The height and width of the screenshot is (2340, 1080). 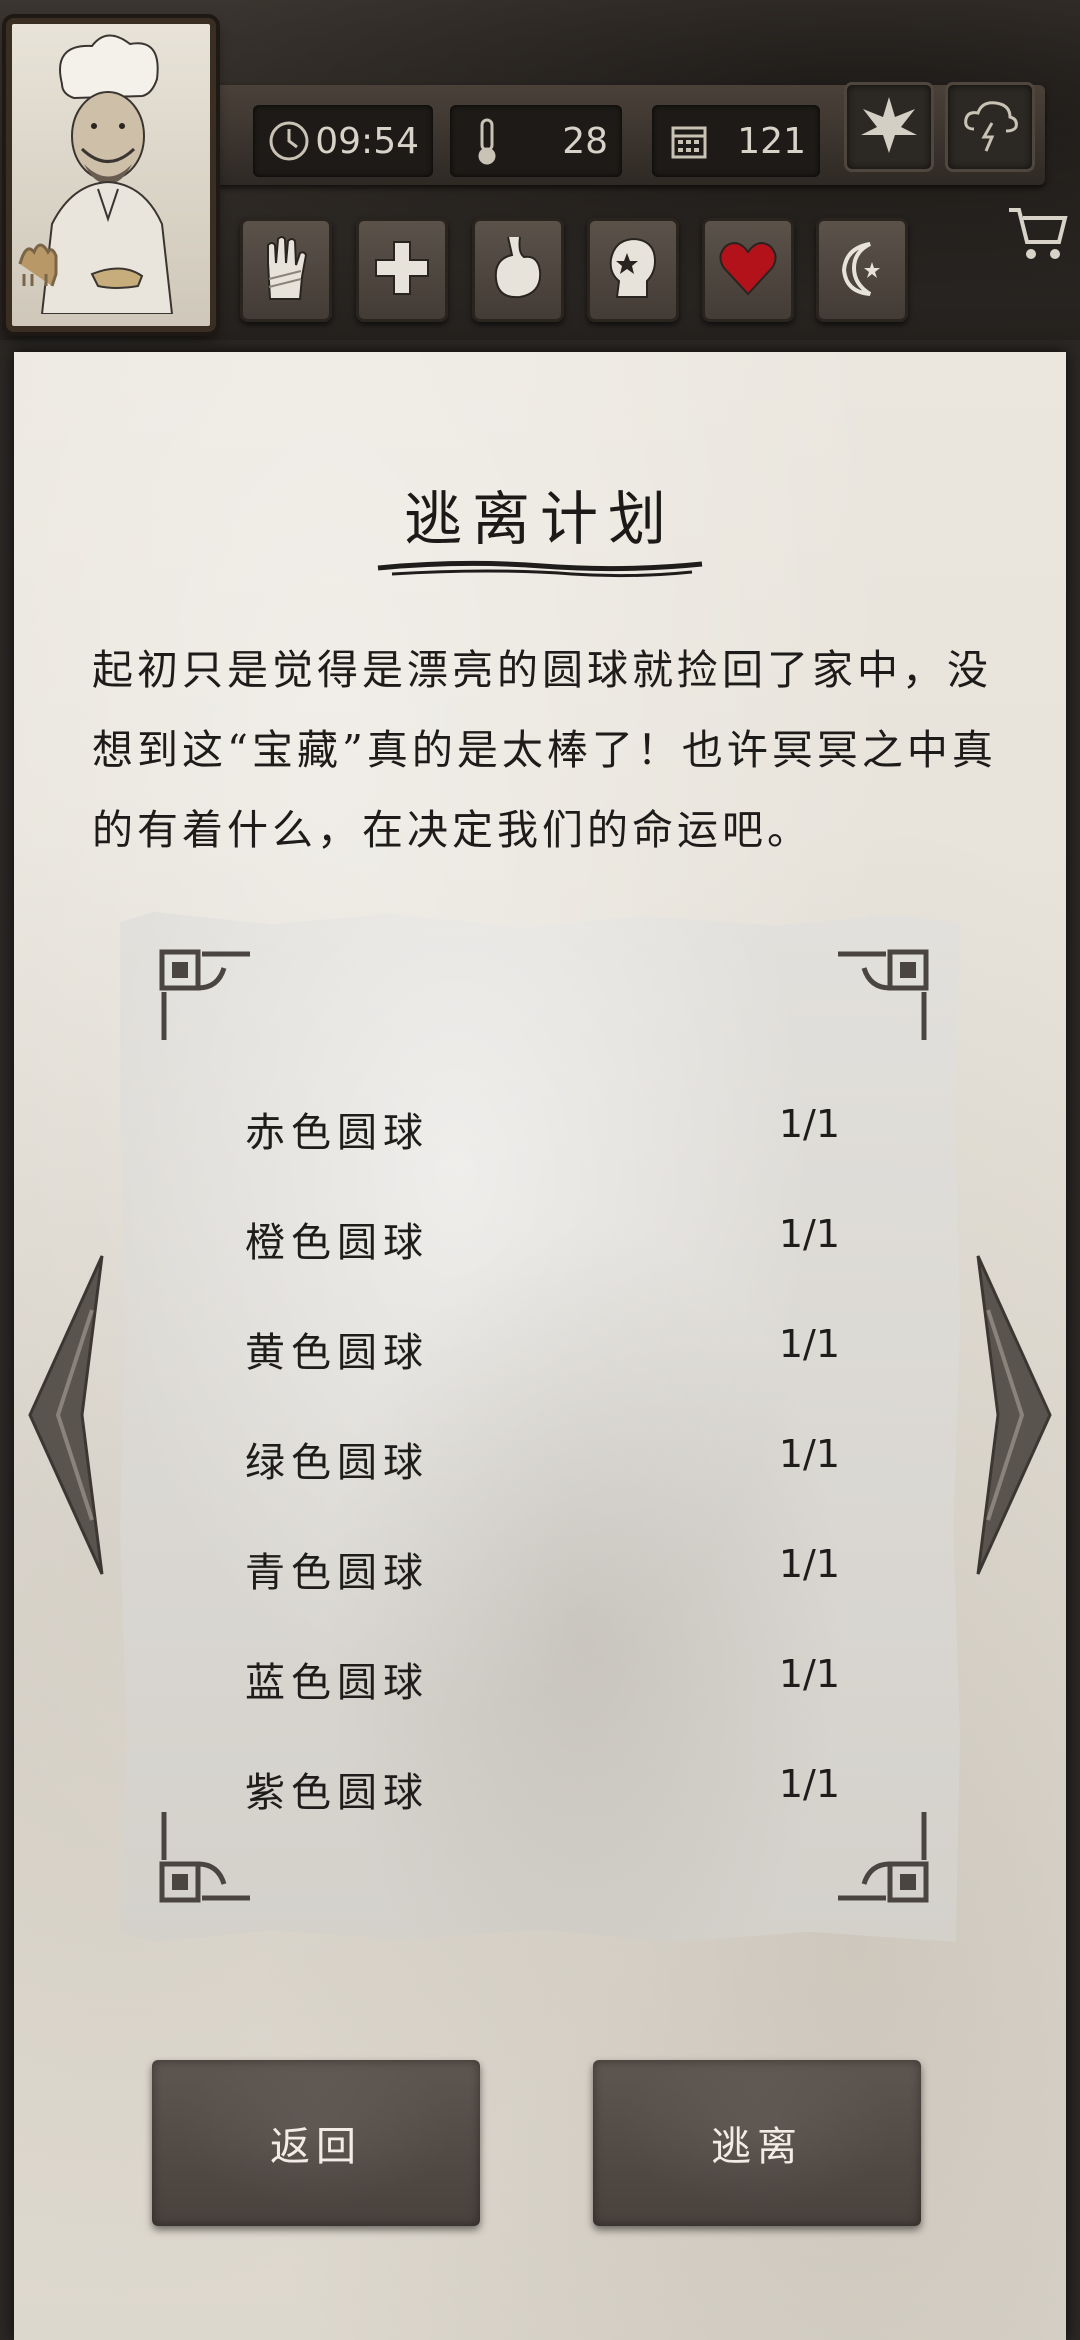 I want to click on orb-count-green: 1/1, so click(x=809, y=1454).